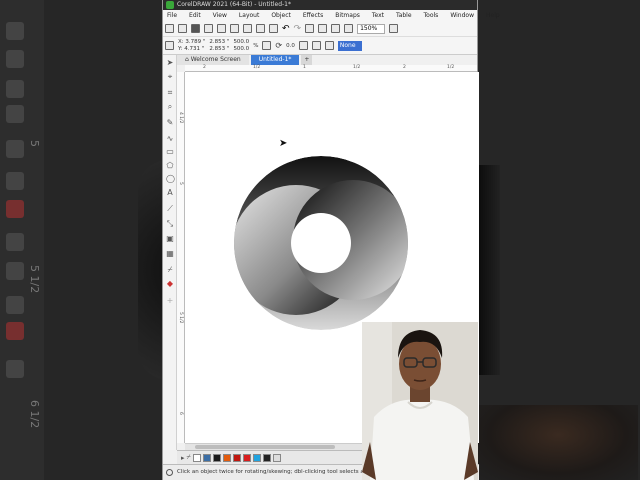 Image resolution: width=640 pixels, height=480 pixels. I want to click on percent-label: %, so click(256, 45).